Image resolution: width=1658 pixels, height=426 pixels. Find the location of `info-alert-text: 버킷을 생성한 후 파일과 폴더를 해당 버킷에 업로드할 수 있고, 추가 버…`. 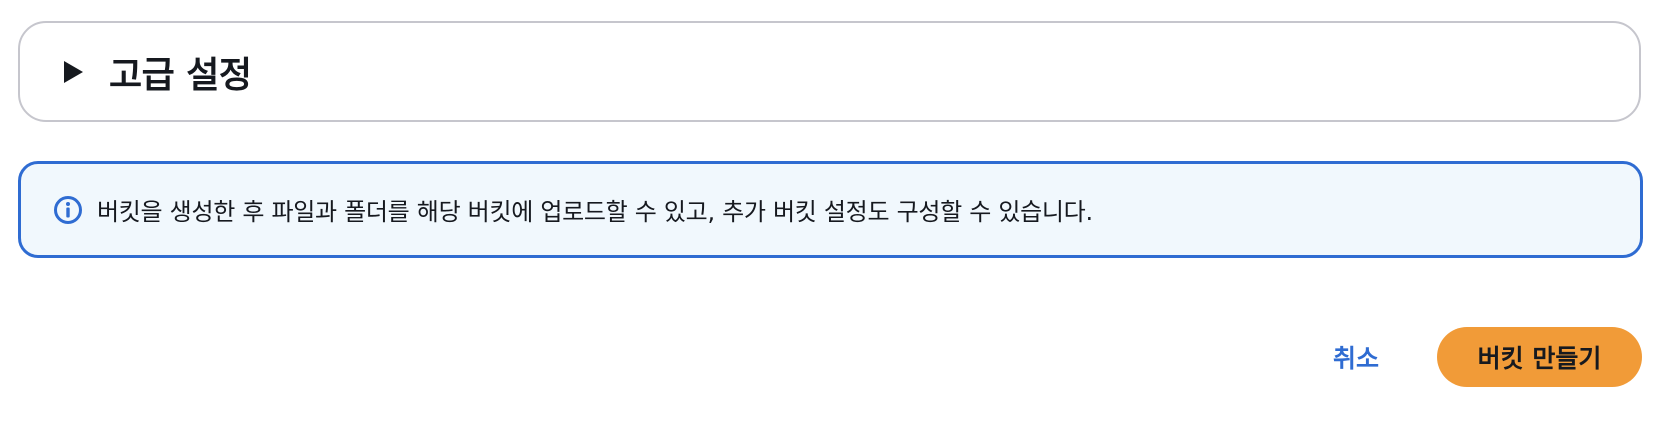

info-alert-text: 버킷을 생성한 후 파일과 폴더를 해당 버킷에 업로드할 수 있고, 추가 버… is located at coordinates (595, 212).